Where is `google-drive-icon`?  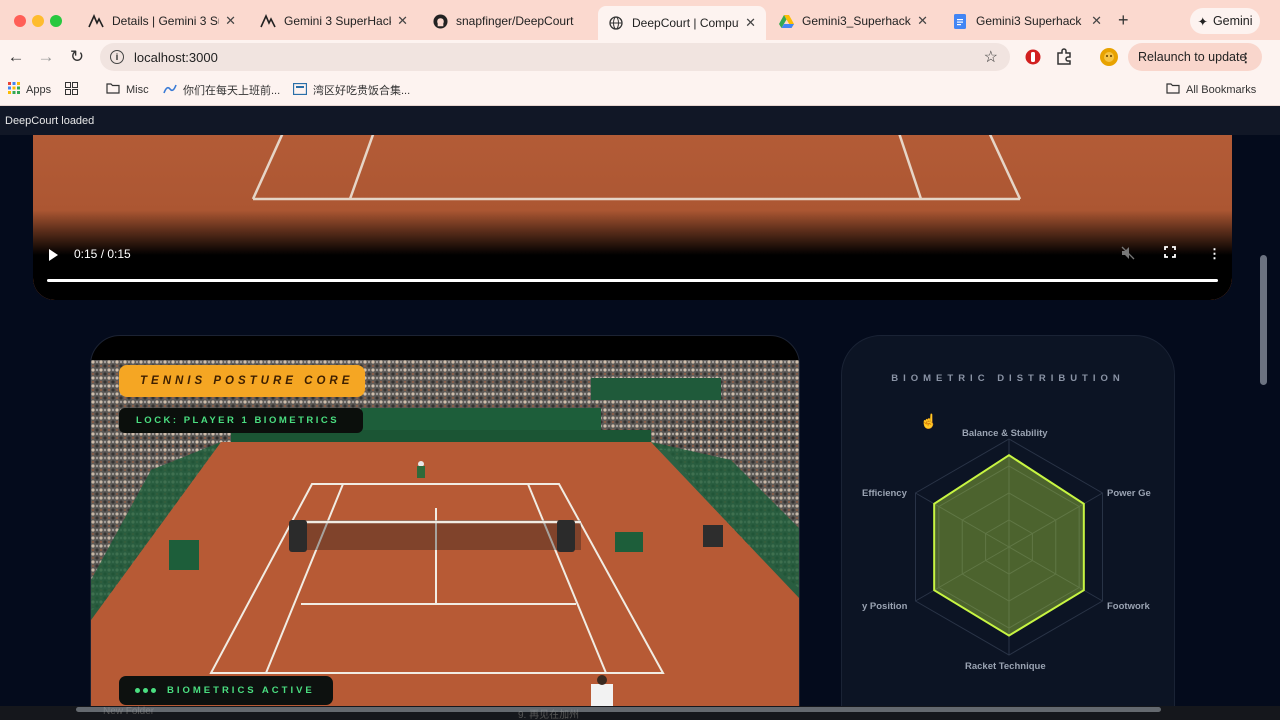
google-drive-icon is located at coordinates (786, 21).